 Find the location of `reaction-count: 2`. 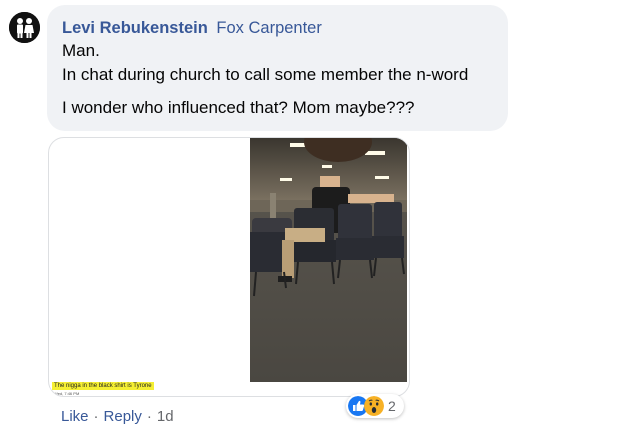

reaction-count: 2 is located at coordinates (392, 406).